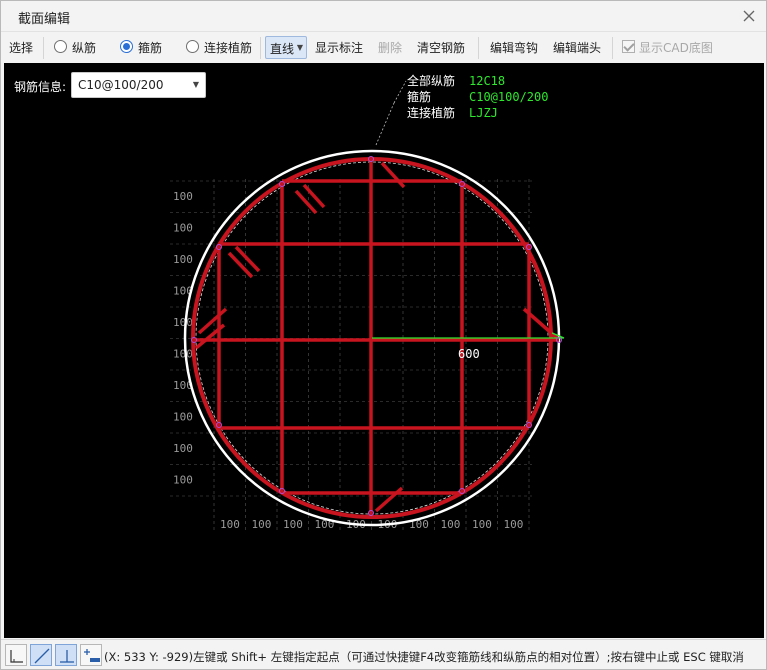 The image size is (767, 670). Describe the element at coordinates (121, 85) in the screenshot. I see `rebar-info-value: C10@100/200` at that location.